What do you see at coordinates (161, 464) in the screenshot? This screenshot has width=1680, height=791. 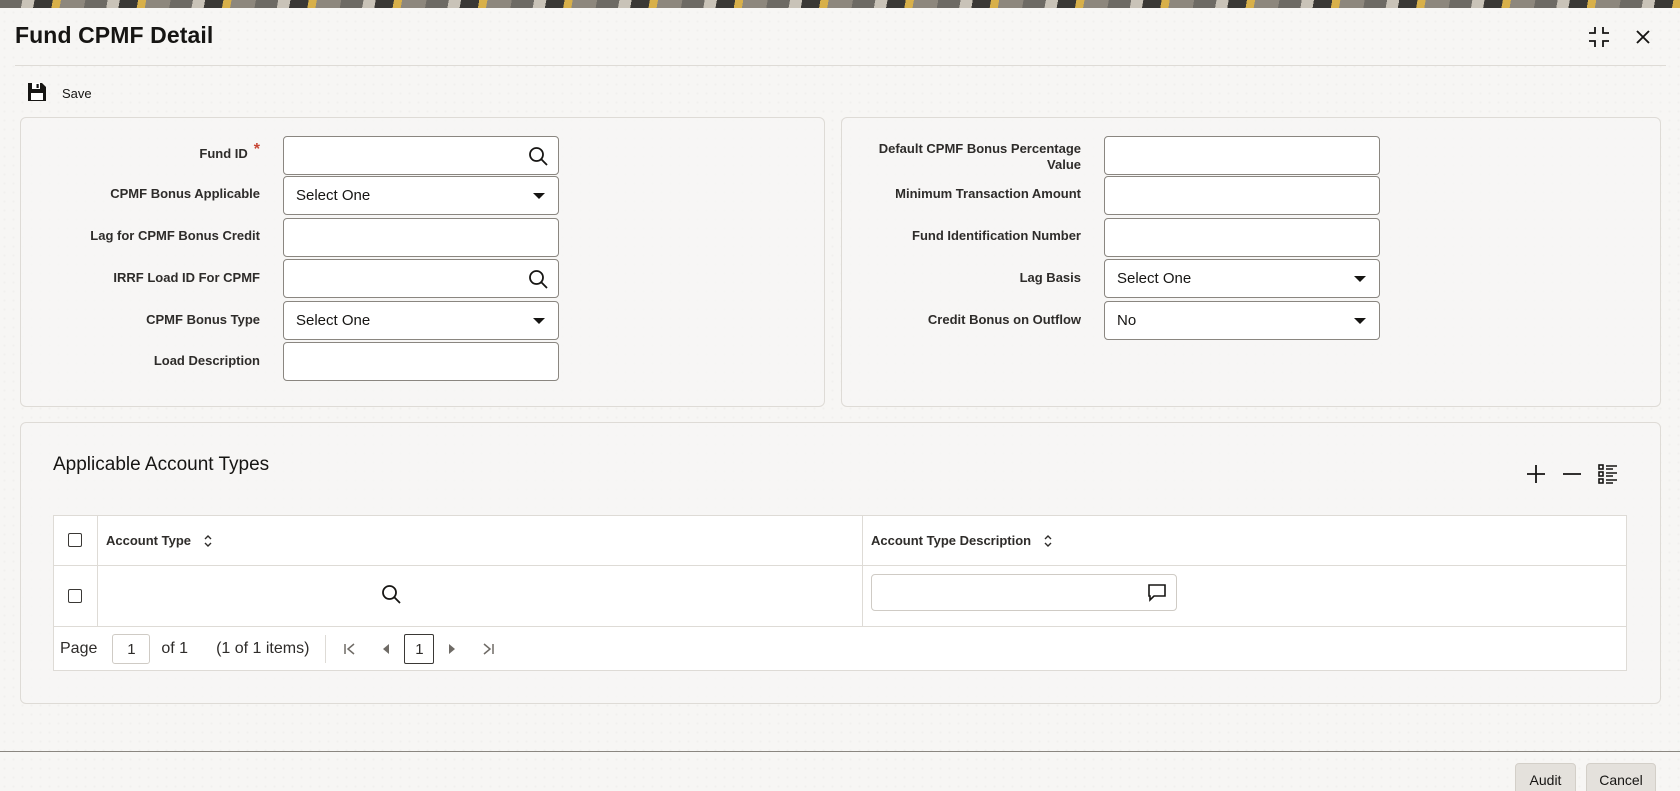 I see `account-types-title: Applicable Account Types` at bounding box center [161, 464].